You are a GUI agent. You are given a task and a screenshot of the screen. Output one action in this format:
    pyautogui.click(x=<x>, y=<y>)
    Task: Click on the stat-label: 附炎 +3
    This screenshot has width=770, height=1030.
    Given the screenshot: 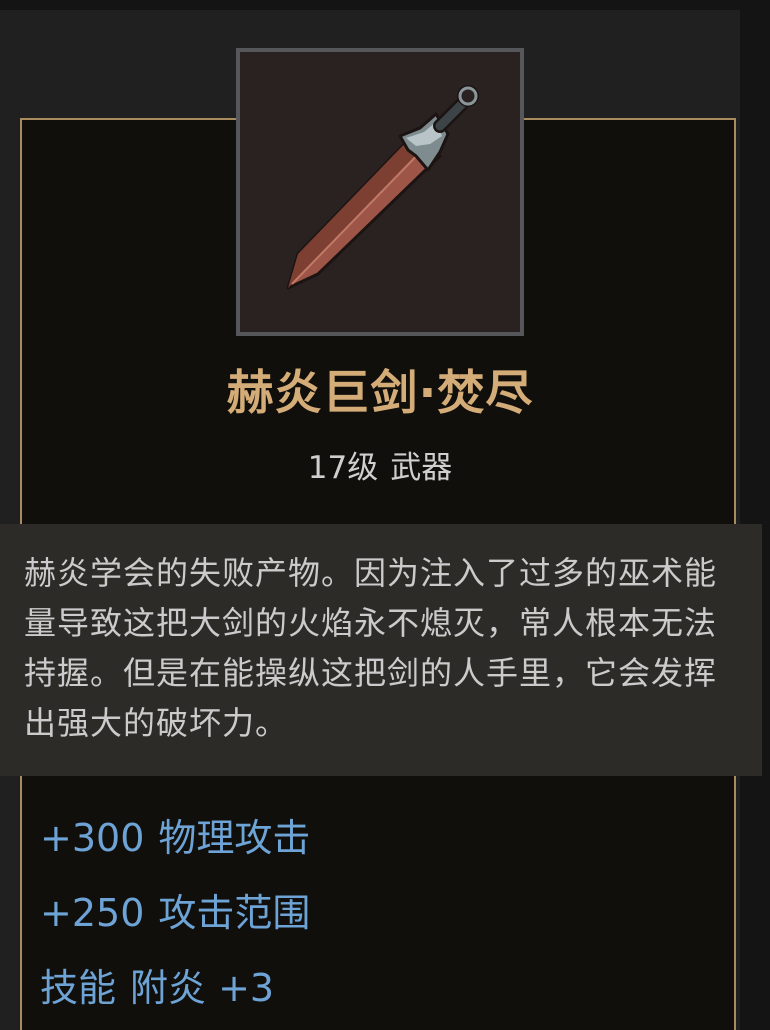 What is the action you would take?
    pyautogui.click(x=202, y=988)
    